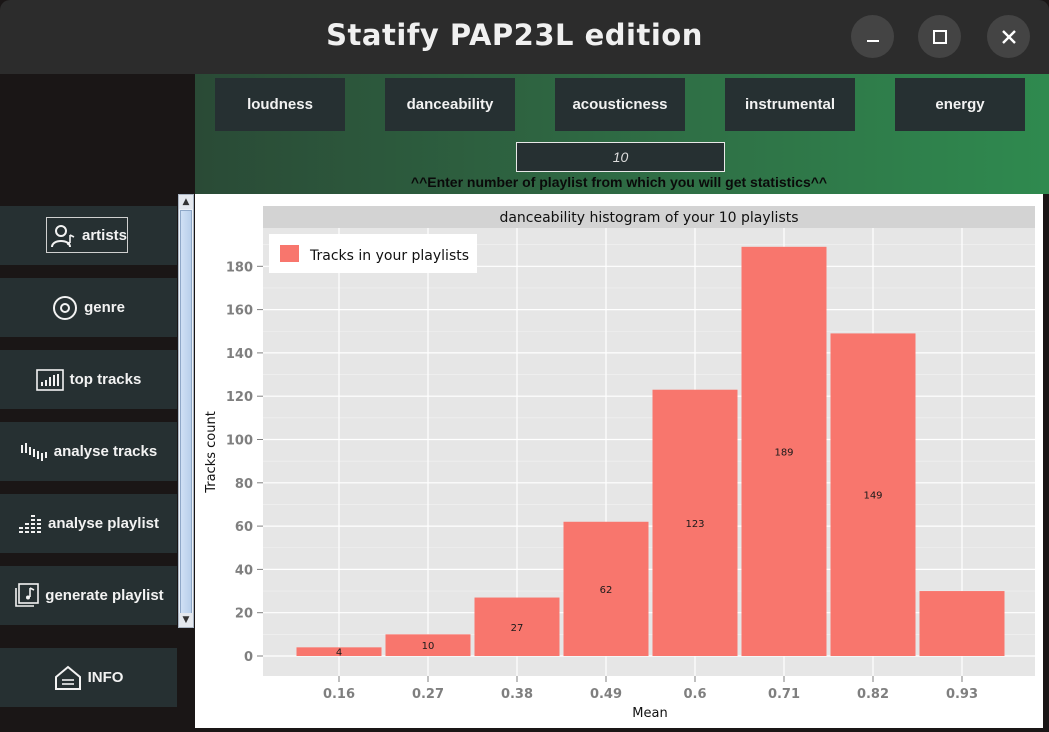 The height and width of the screenshot is (732, 1049). I want to click on sidebar-item-artists: artists, so click(88, 235).